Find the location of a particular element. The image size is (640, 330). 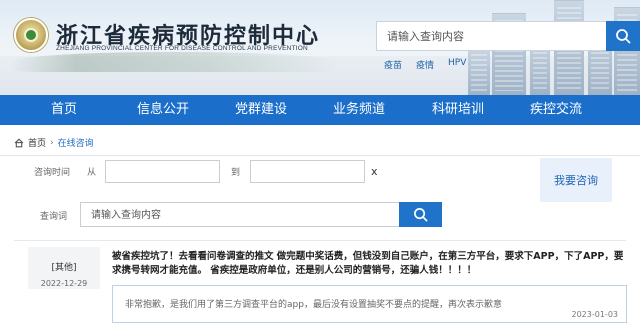

breadcrumb-divider is located at coordinates (320, 155).